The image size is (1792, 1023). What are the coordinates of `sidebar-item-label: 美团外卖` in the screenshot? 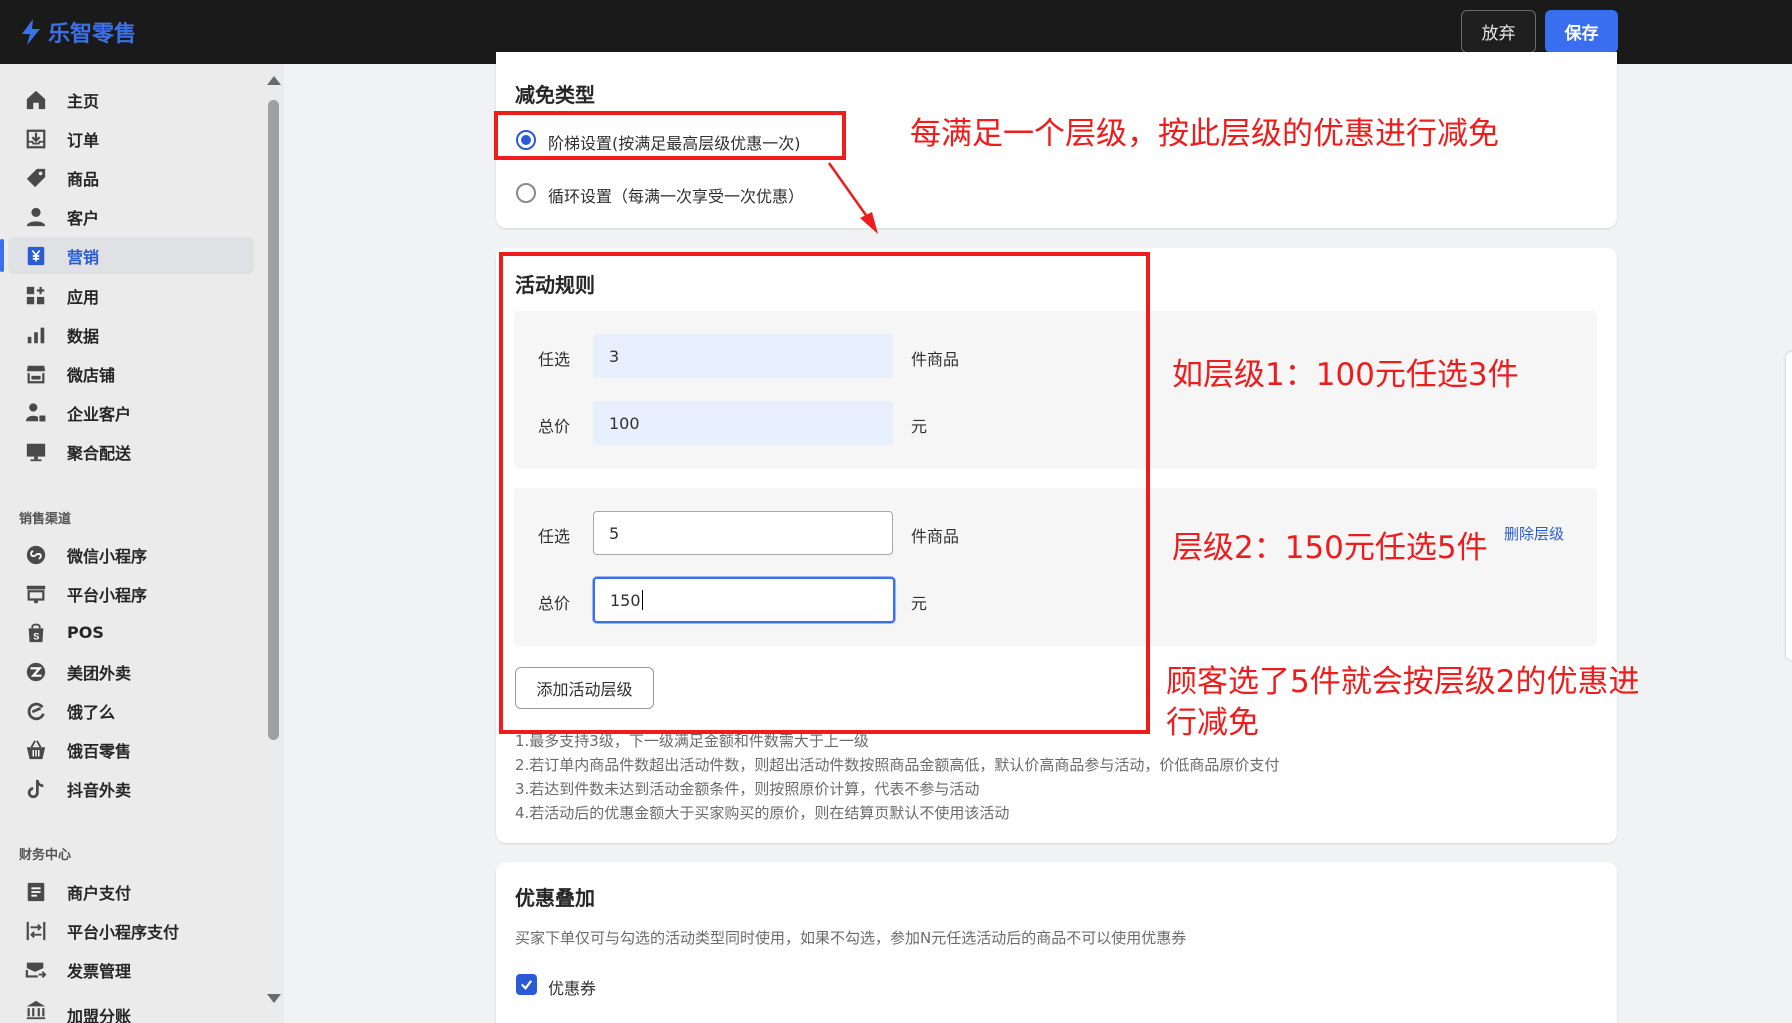 It's located at (99, 673).